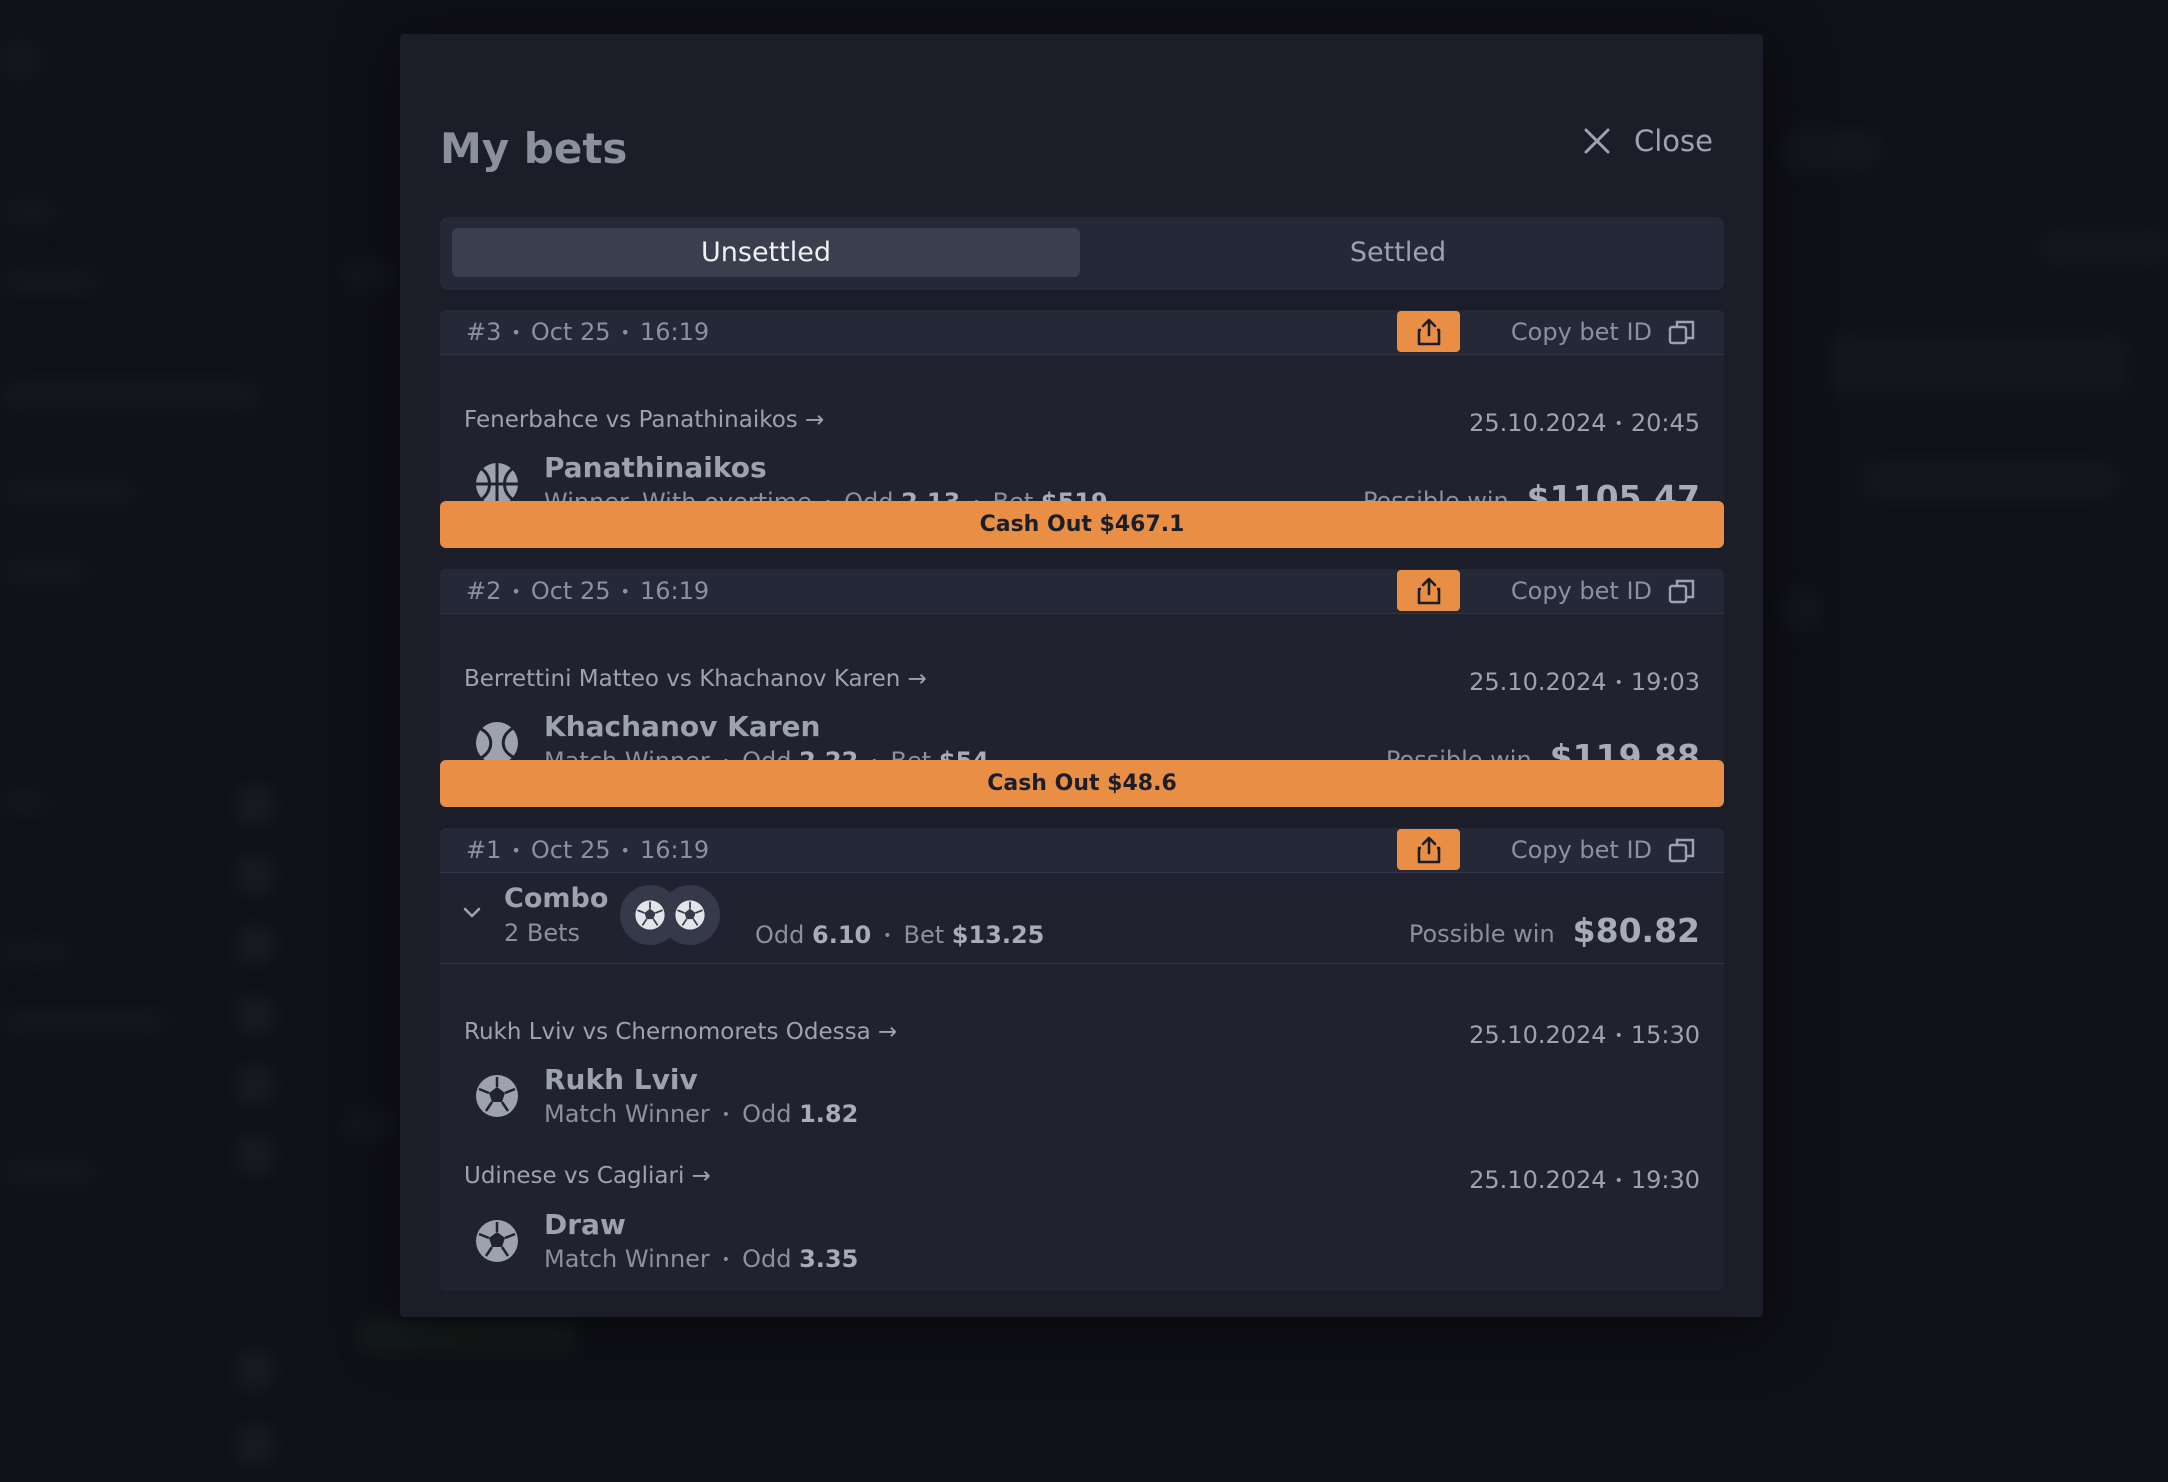 The image size is (2168, 1482). I want to click on event-time: 19:30, so click(1665, 1180).